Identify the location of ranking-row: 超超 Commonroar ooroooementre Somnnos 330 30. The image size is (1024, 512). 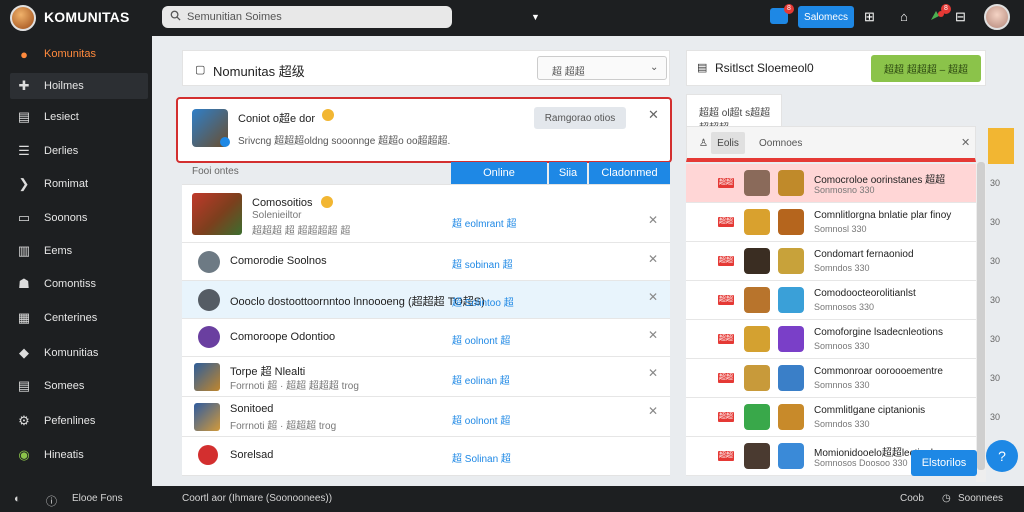
(843, 378).